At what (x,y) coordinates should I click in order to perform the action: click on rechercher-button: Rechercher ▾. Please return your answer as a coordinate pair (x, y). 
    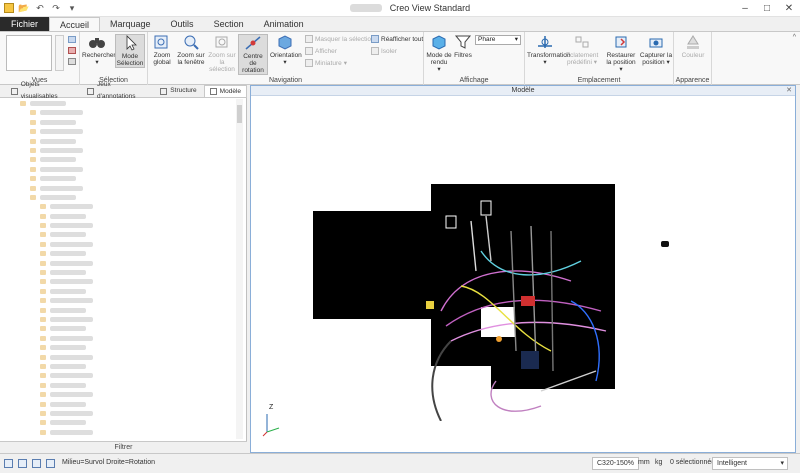
    Looking at the image, I should click on (99, 50).